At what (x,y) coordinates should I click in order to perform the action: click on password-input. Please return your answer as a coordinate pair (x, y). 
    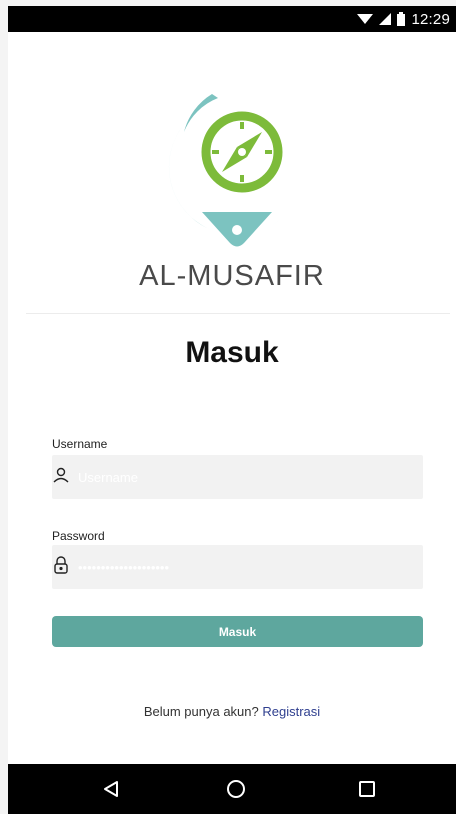
    Looking at the image, I should click on (243, 567).